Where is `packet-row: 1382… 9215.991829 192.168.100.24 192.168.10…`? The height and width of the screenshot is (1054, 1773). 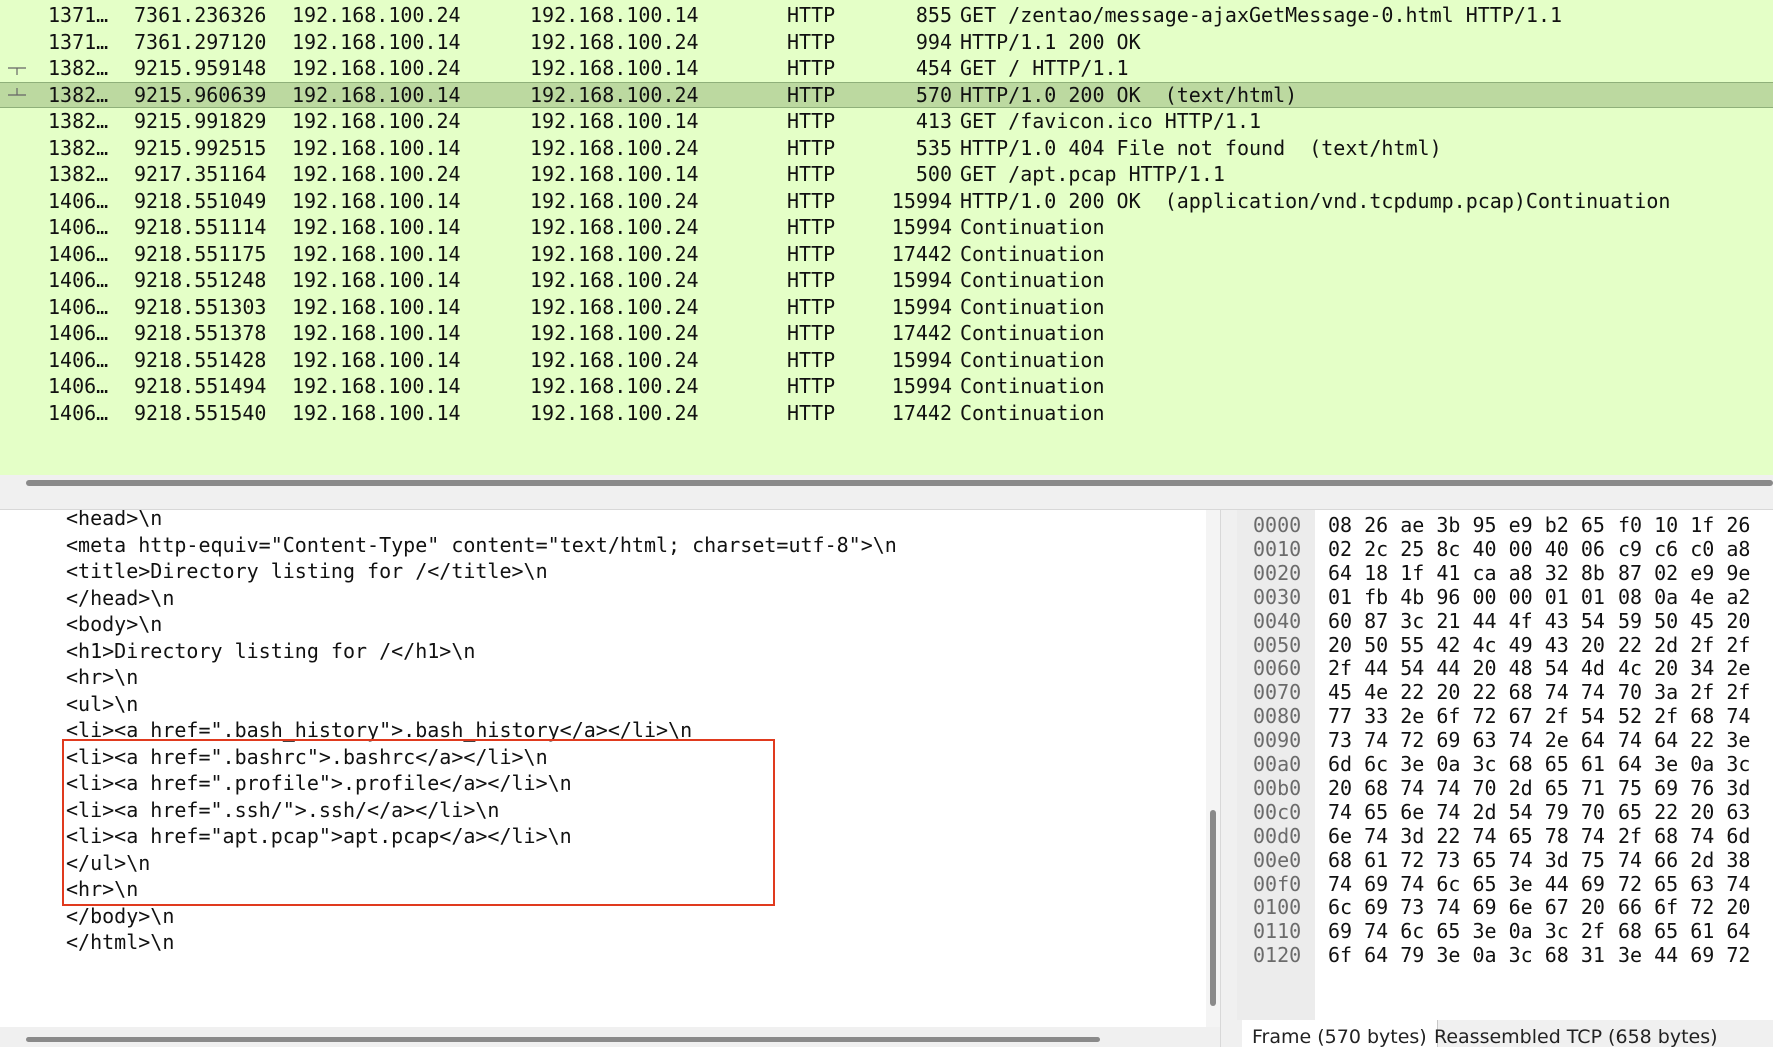
packet-row: 1382… 9215.991829 192.168.100.24 192.168.10… is located at coordinates (886, 121).